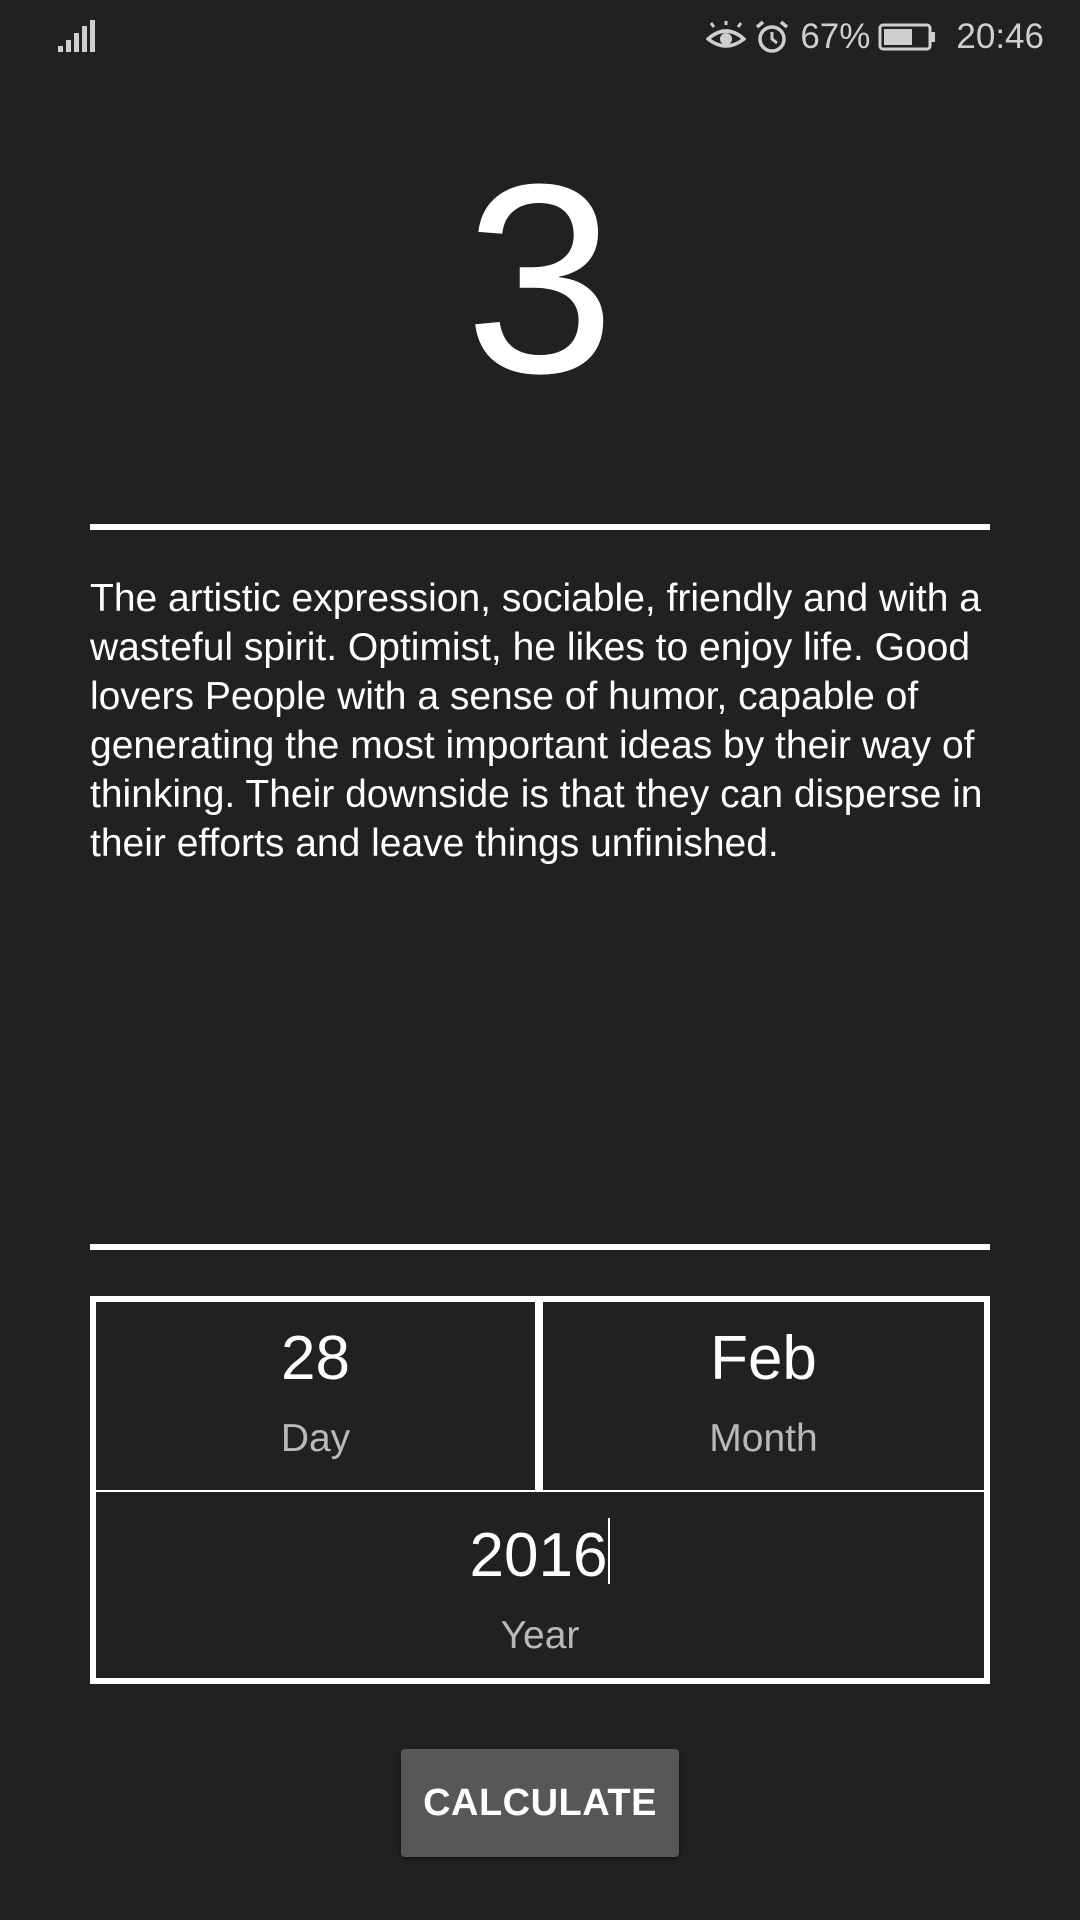 The image size is (1080, 1920). I want to click on month-label: Month, so click(763, 1438).